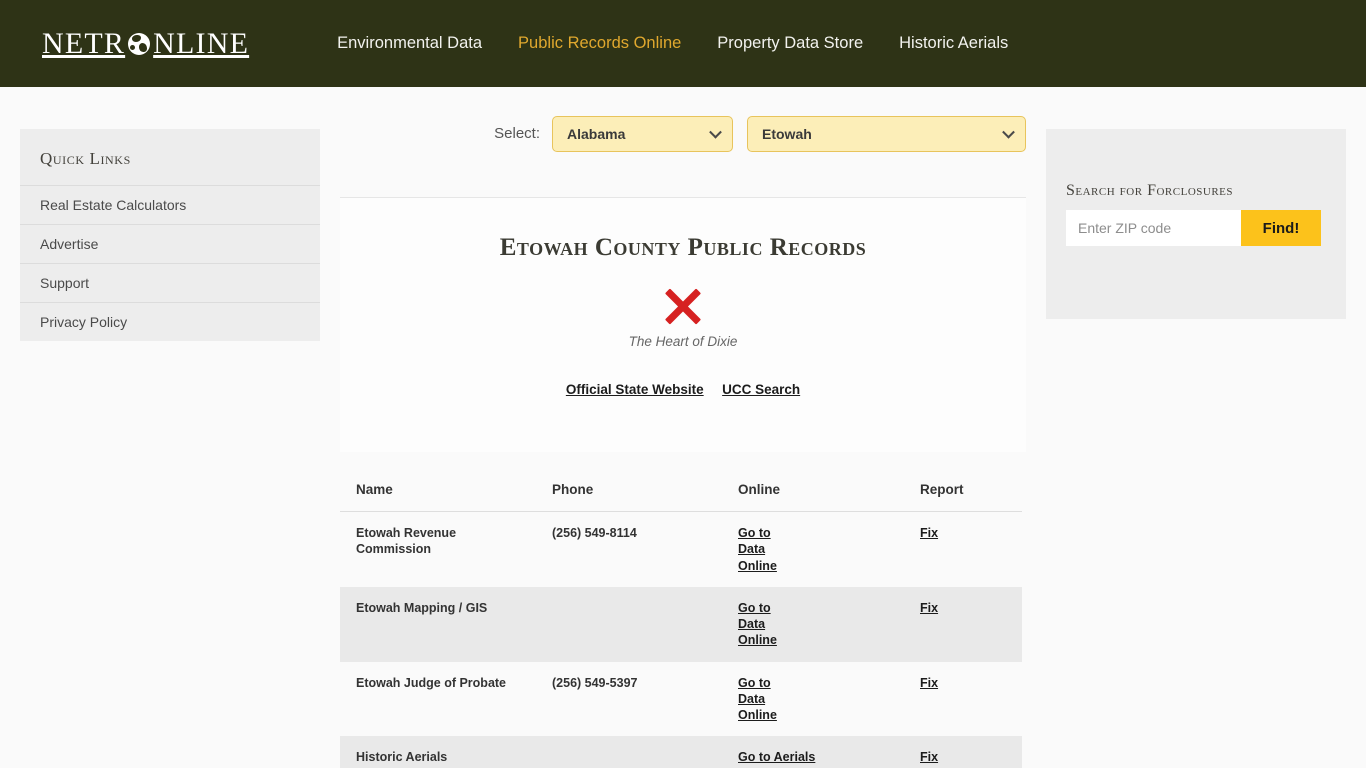  What do you see at coordinates (599, 43) in the screenshot?
I see `nav-item-public-records-online: Public Records Online` at bounding box center [599, 43].